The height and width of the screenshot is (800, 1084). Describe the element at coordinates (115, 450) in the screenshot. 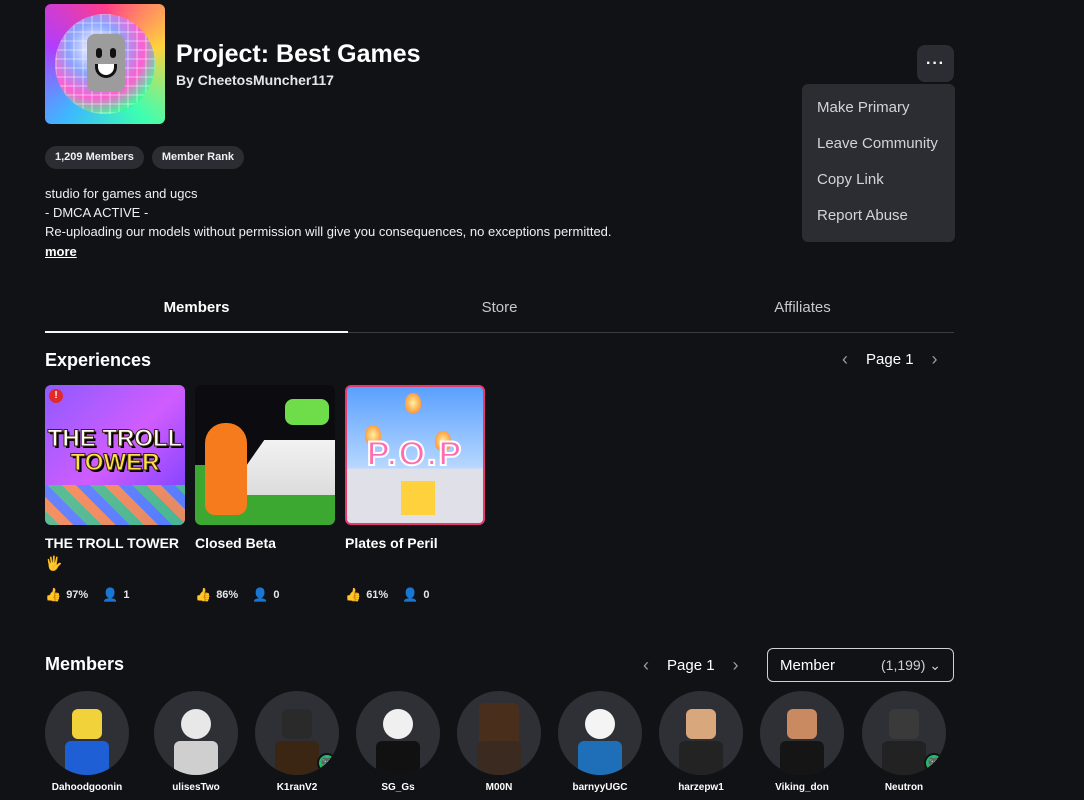

I see `thumbnail-title-art: THE TROLL TOWER` at that location.